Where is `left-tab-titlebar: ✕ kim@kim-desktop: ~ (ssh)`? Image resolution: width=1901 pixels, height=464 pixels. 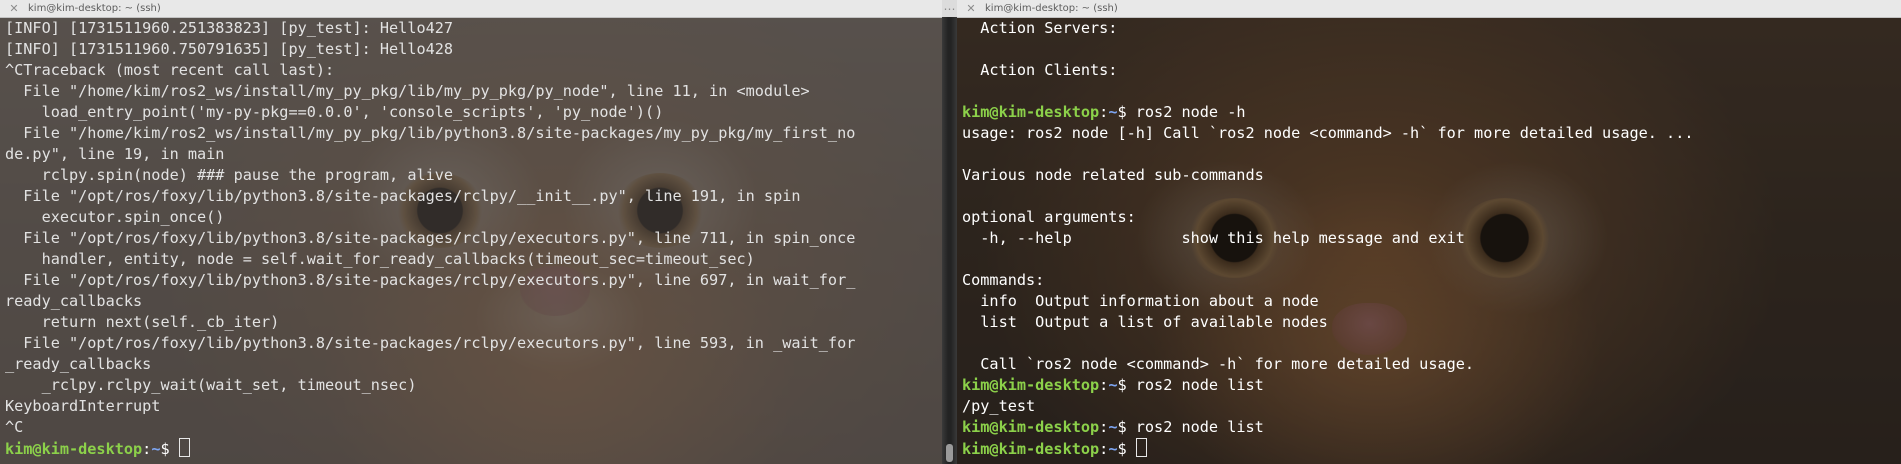 left-tab-titlebar: ✕ kim@kim-desktop: ~ (ssh) is located at coordinates (471, 9).